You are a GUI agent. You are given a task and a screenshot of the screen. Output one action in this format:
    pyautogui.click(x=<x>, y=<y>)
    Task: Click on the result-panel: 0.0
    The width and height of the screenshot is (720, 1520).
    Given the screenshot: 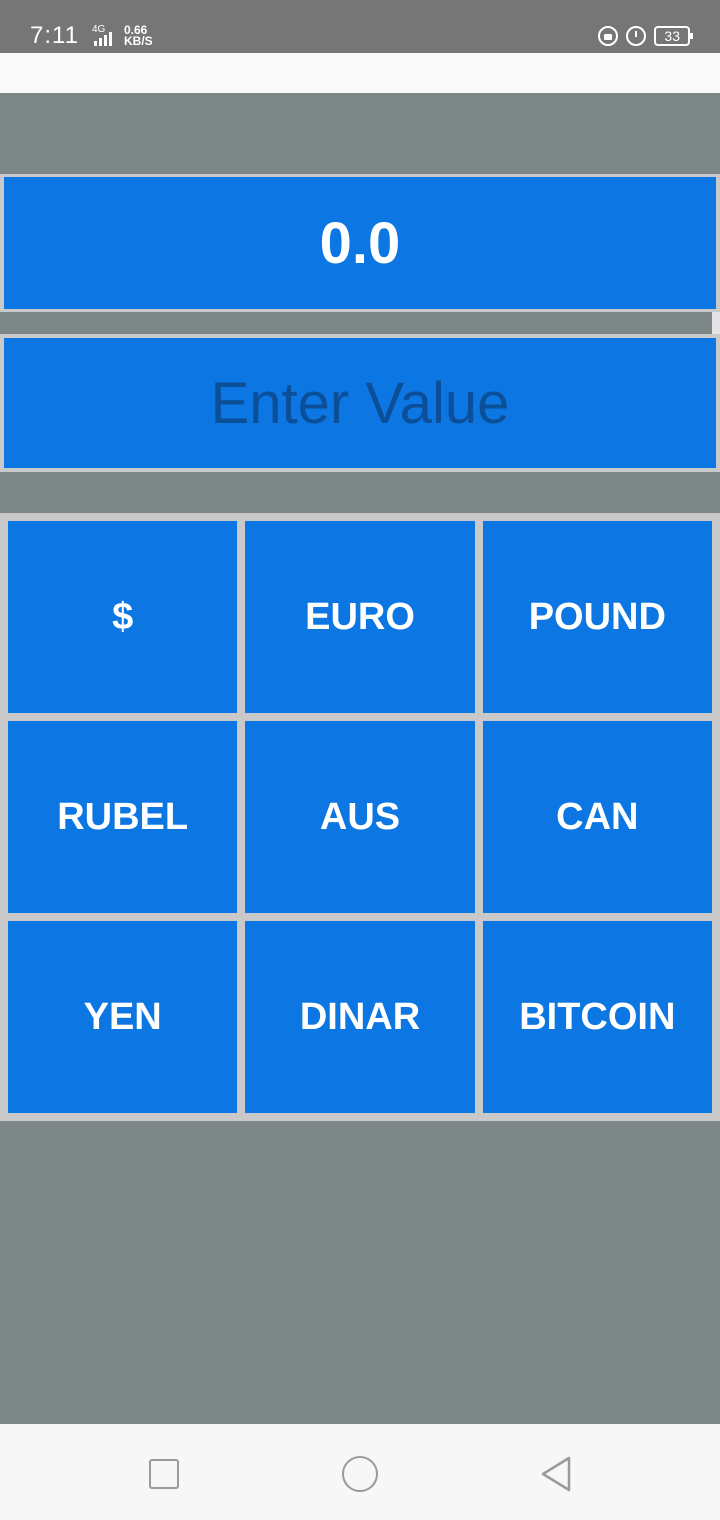 What is the action you would take?
    pyautogui.click(x=360, y=243)
    